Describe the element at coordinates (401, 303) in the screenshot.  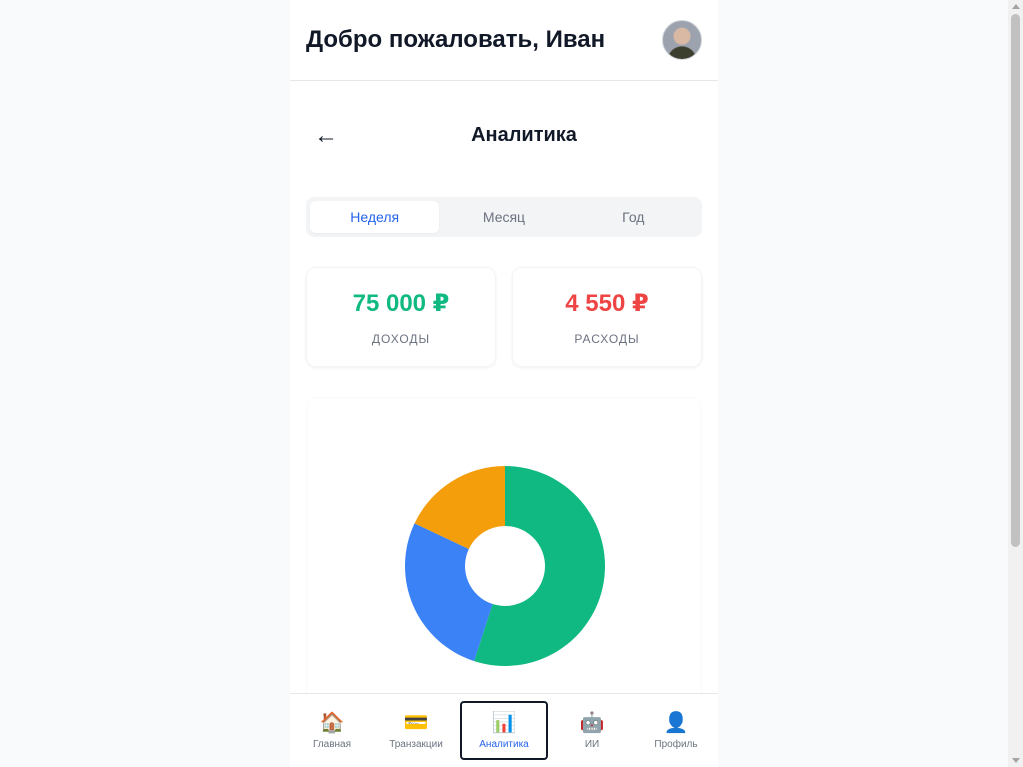
I see `income-value: 75 000 ₽` at that location.